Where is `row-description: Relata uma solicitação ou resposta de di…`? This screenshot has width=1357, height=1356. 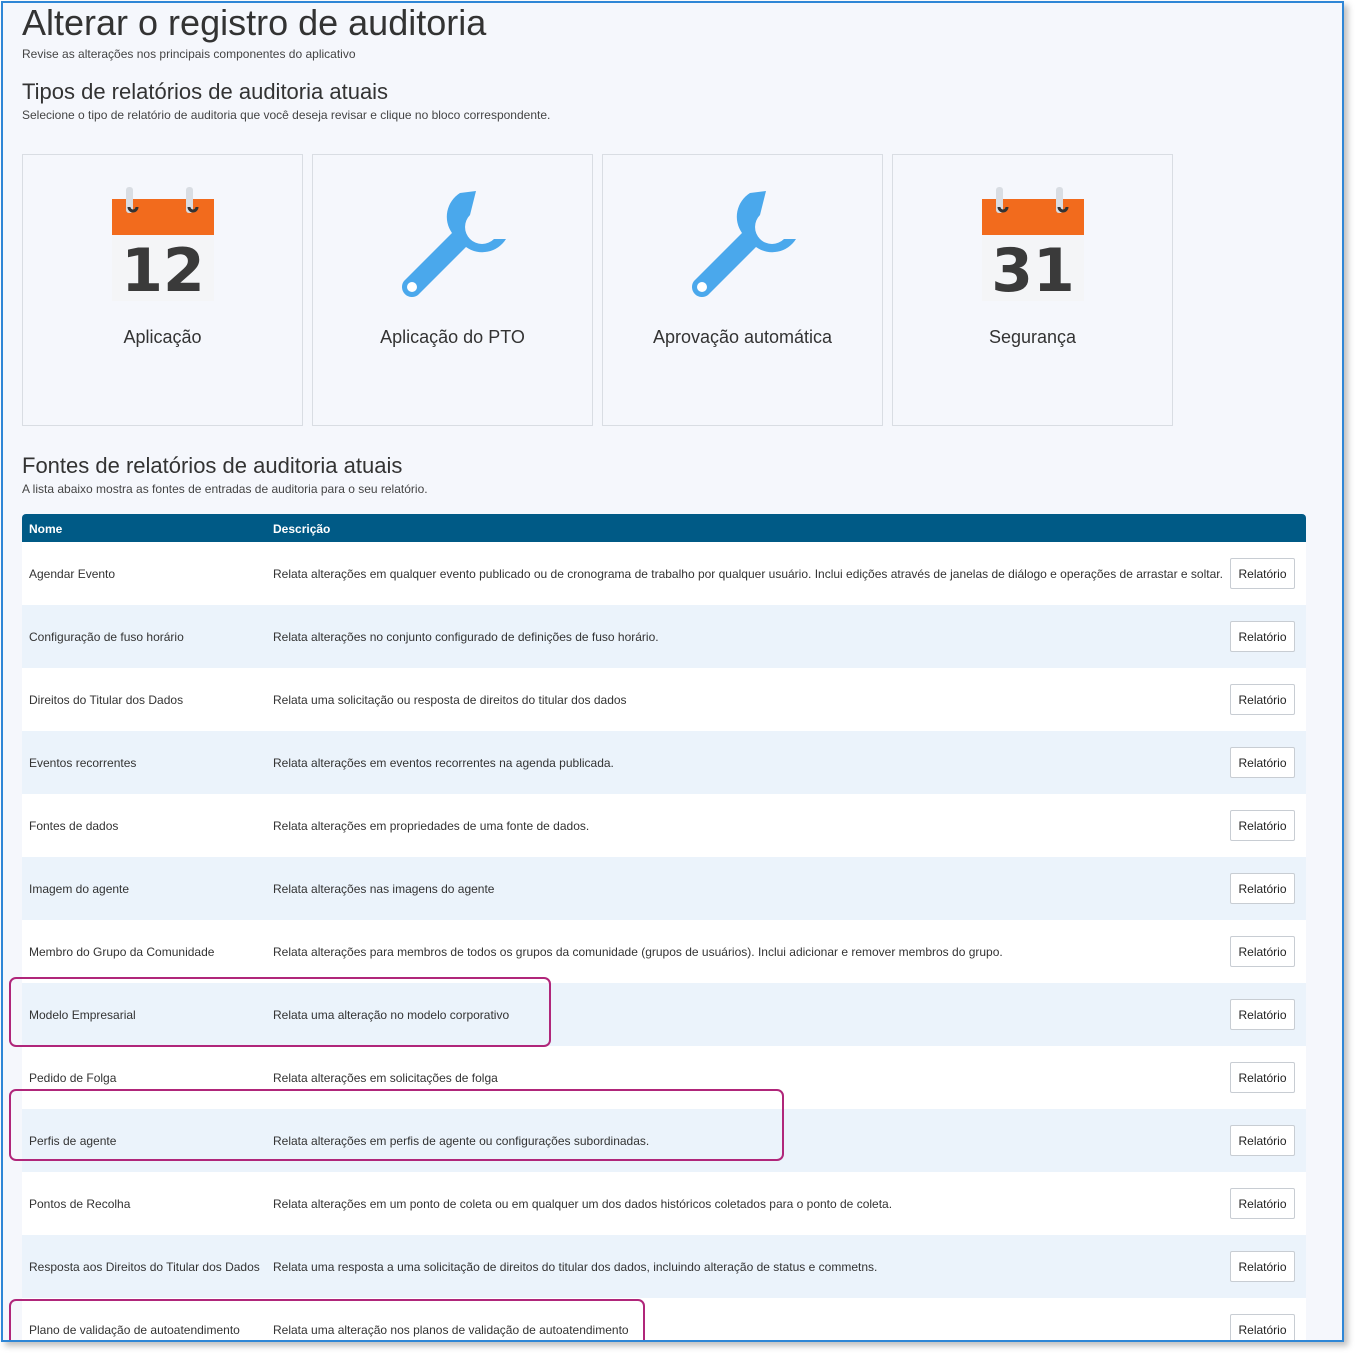
row-description: Relata uma solicitação ou resposta de di… is located at coordinates (450, 700).